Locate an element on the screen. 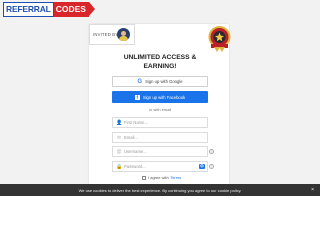 The height and width of the screenshot is (240, 320). username-info-icon: ? is located at coordinates (211, 151).